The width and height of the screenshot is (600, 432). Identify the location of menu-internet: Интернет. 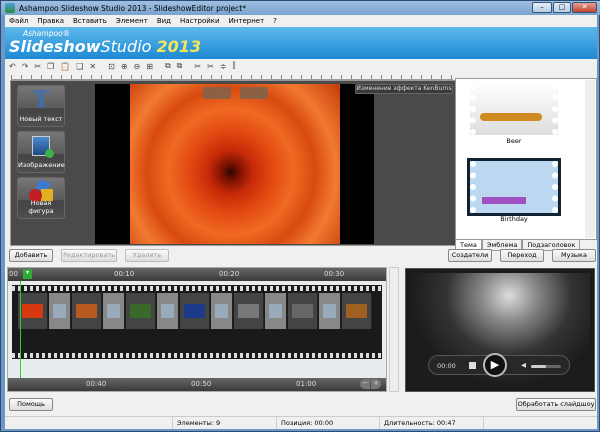
(247, 22).